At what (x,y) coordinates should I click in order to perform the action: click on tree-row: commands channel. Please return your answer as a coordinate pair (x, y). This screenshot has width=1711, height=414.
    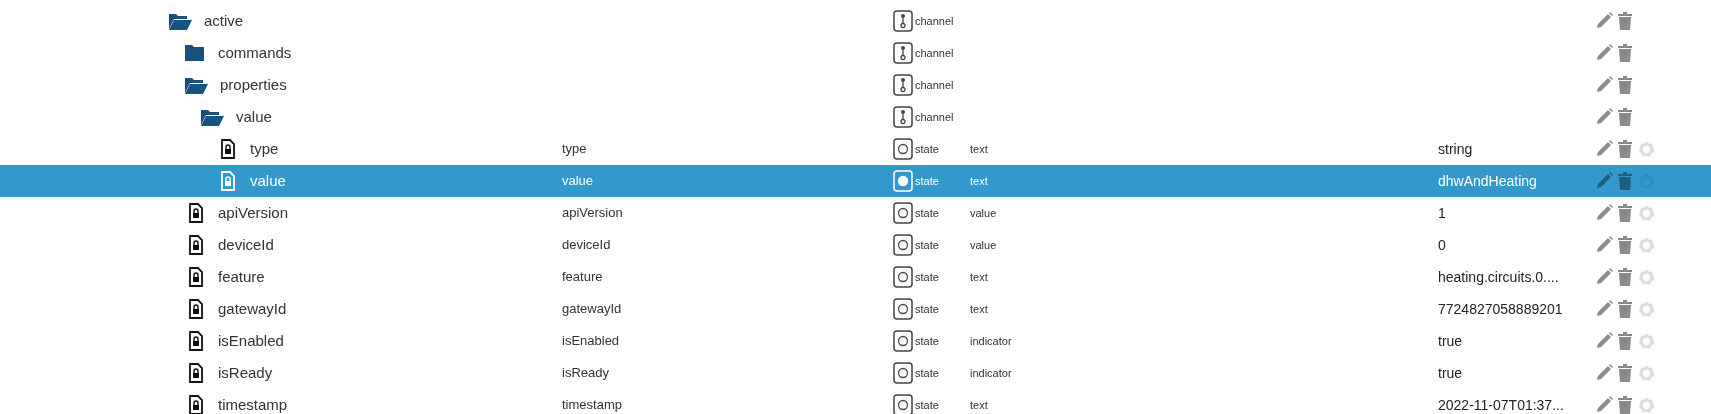
    Looking at the image, I should click on (855, 53).